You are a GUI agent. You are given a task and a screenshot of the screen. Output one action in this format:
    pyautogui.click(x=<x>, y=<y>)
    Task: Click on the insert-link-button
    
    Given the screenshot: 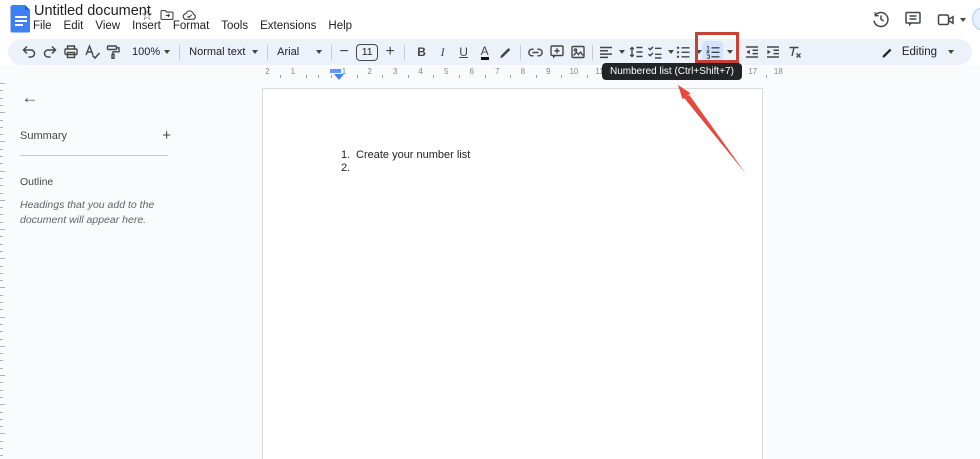 What is the action you would take?
    pyautogui.click(x=535, y=52)
    